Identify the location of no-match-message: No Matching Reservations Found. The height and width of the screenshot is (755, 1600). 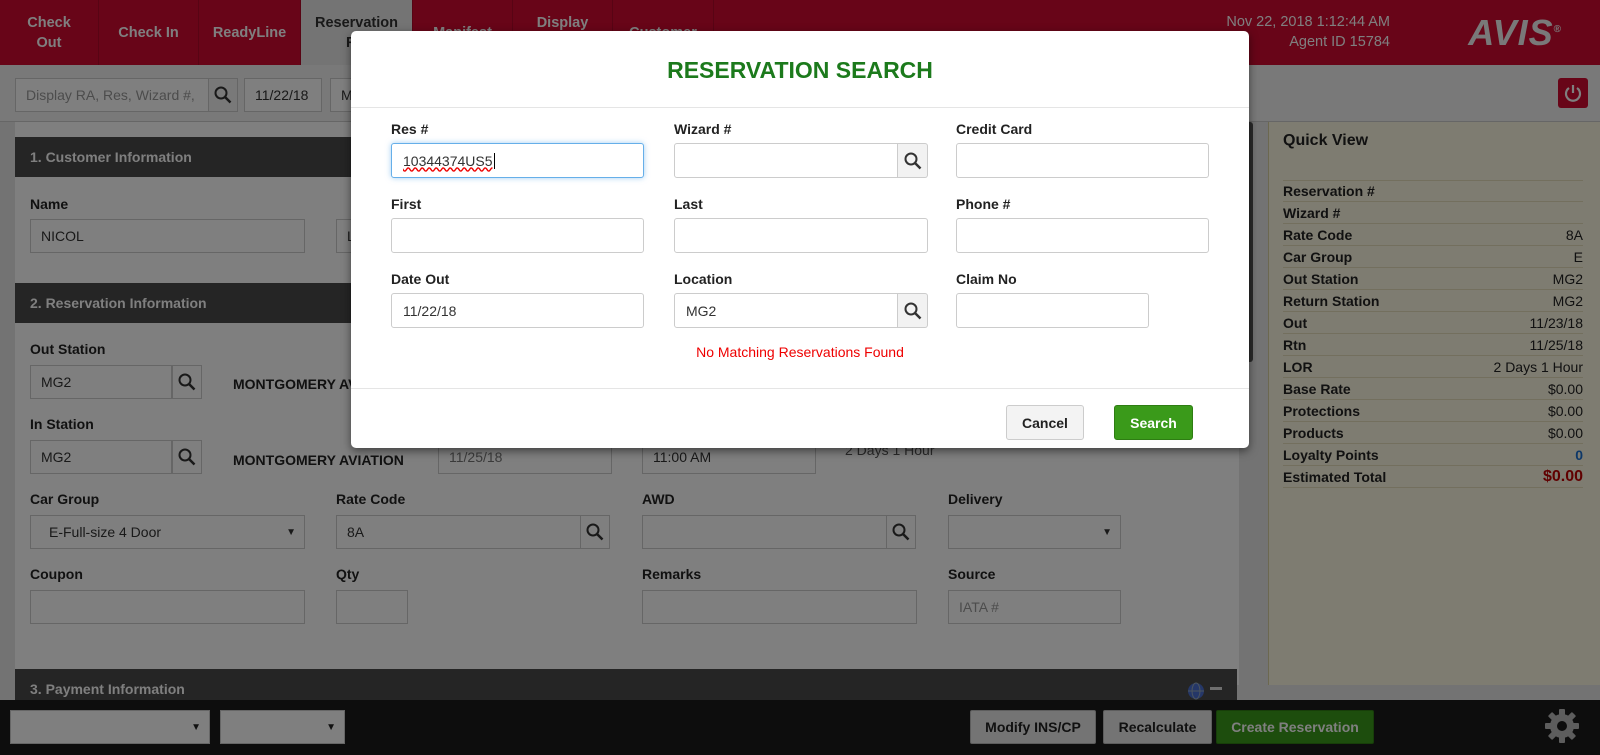
(800, 352).